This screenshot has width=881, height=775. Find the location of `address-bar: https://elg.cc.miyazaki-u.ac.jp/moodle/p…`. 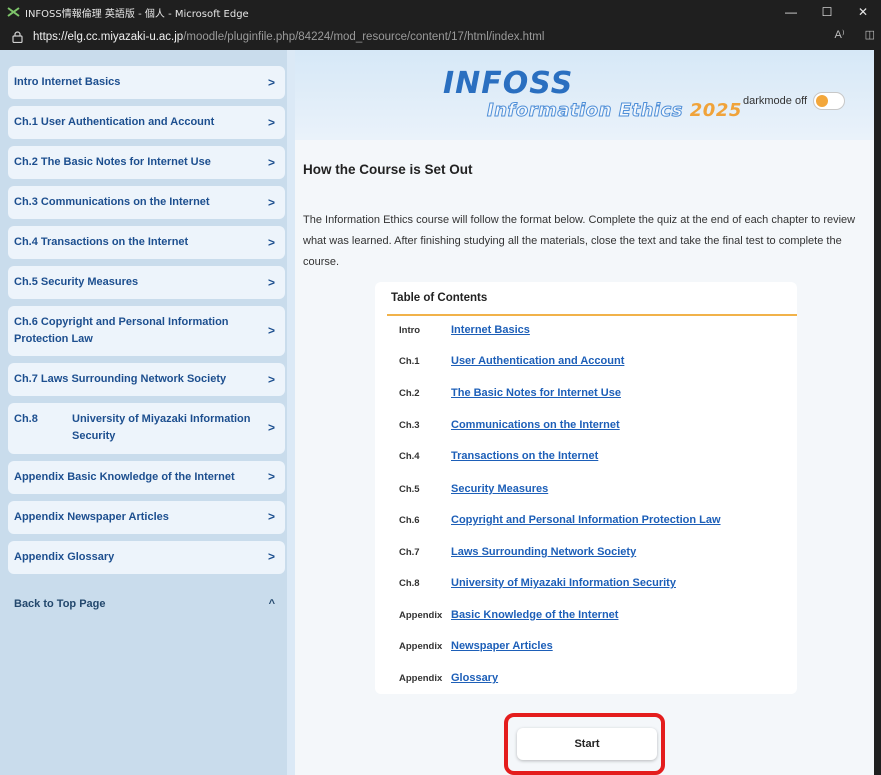

address-bar: https://elg.cc.miyazaki-u.ac.jp/moodle/p… is located at coordinates (440, 37).